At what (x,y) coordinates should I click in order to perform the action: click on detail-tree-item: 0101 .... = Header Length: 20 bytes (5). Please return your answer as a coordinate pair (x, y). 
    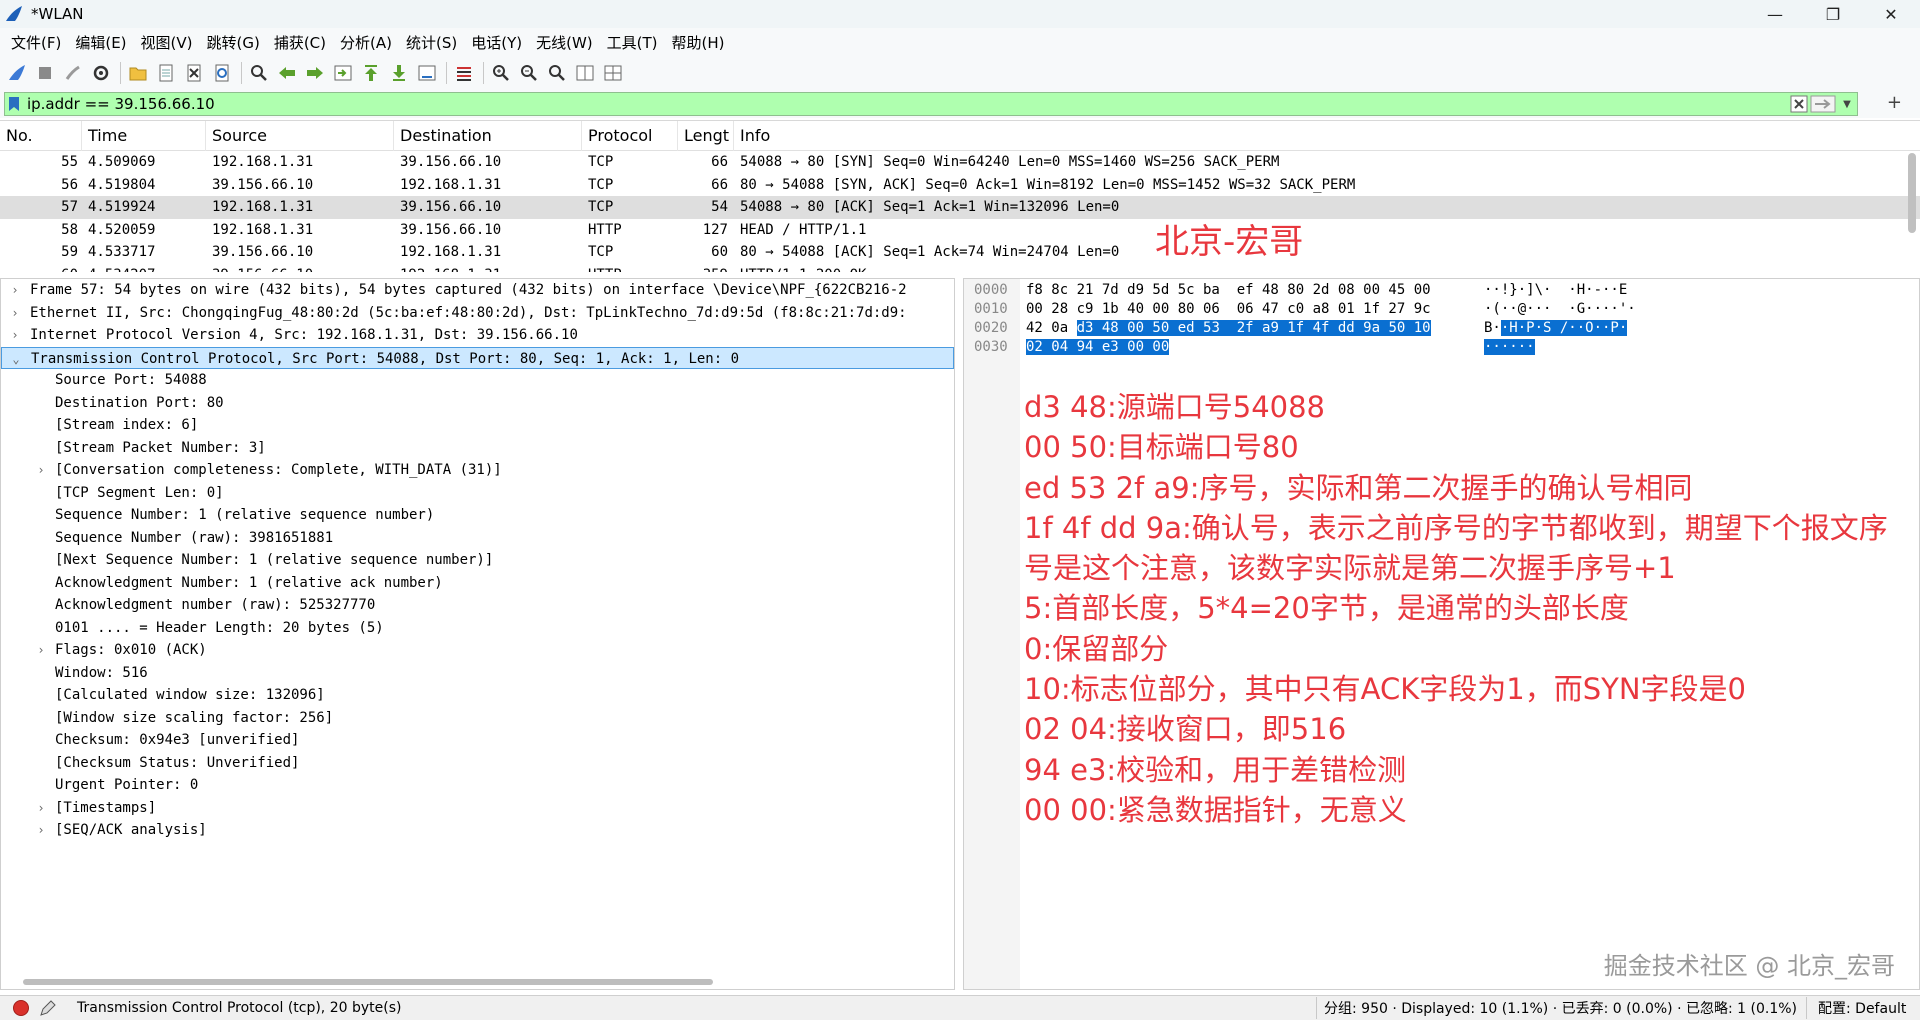
    Looking at the image, I should click on (477, 628).